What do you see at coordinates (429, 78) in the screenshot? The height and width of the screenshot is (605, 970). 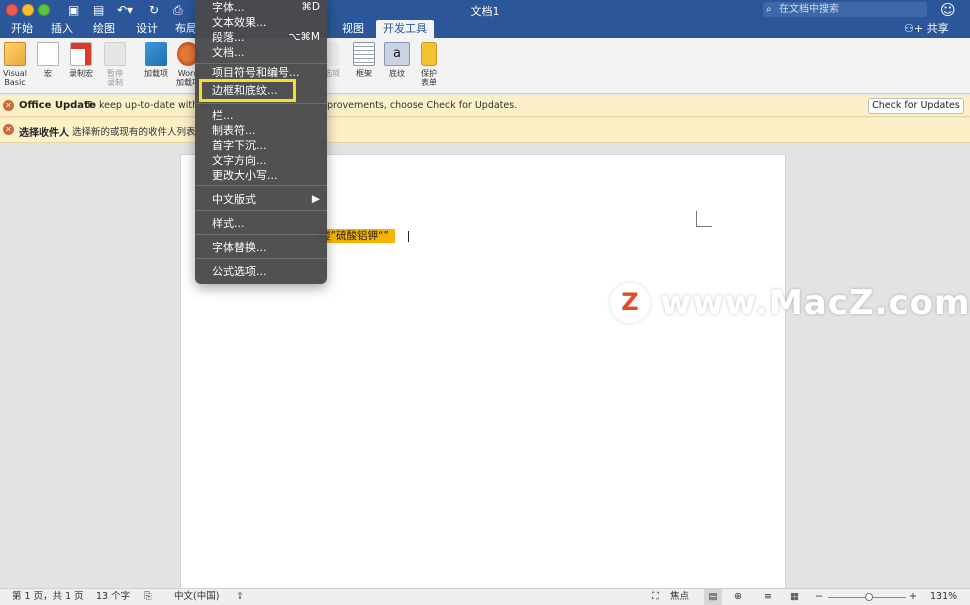 I see `protect-form-label: 保护 表单` at bounding box center [429, 78].